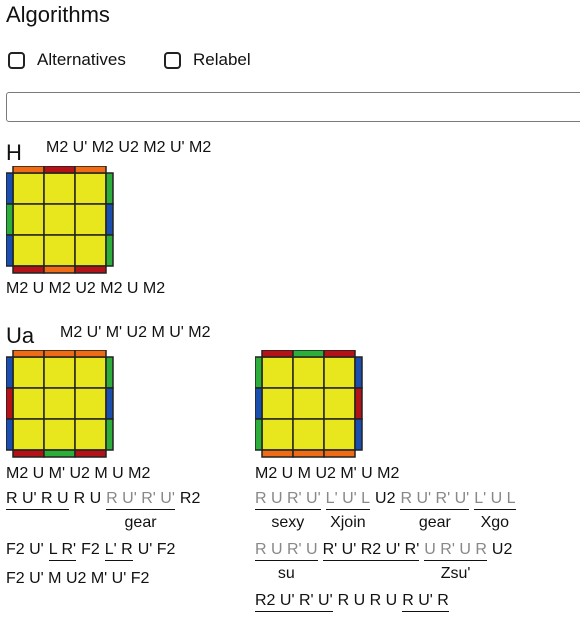  I want to click on move-group: L' R, so click(118, 551).